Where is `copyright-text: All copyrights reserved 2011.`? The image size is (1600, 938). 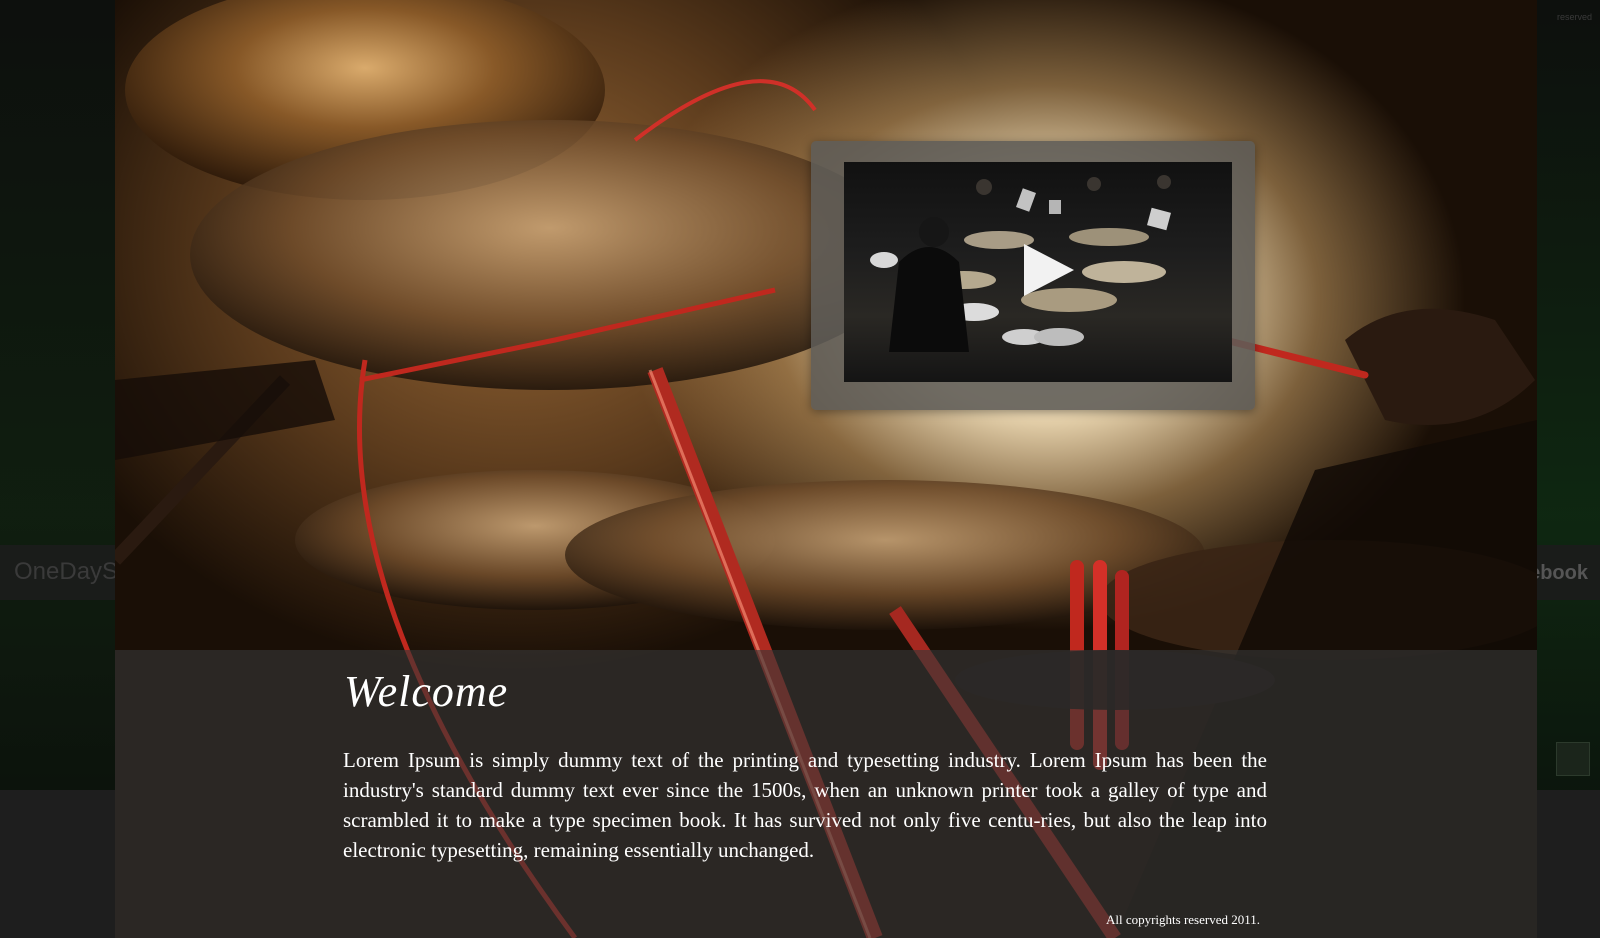 copyright-text: All copyrights reserved 2011. is located at coordinates (1182, 919).